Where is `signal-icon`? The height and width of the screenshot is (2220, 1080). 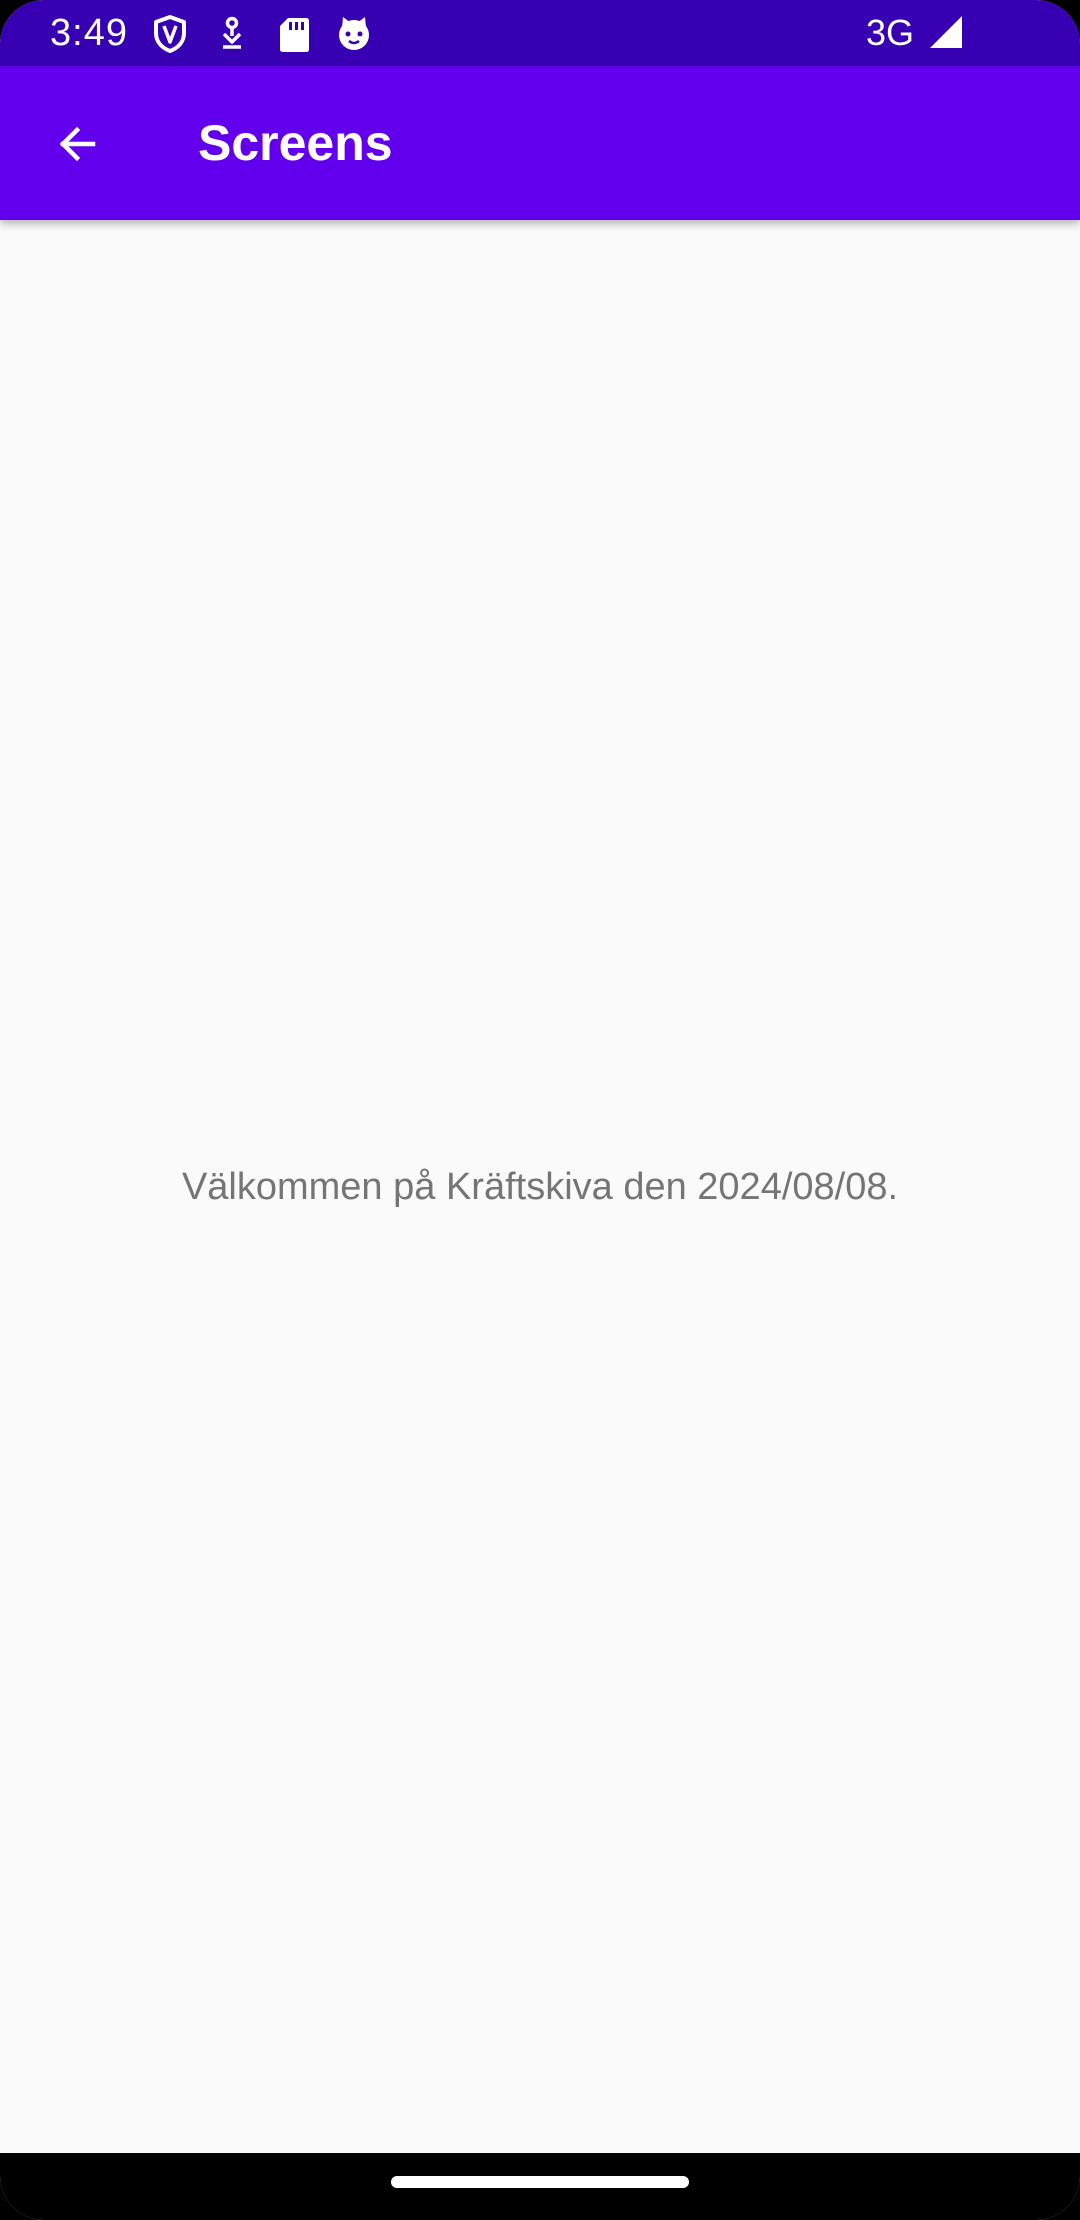
signal-icon is located at coordinates (946, 32).